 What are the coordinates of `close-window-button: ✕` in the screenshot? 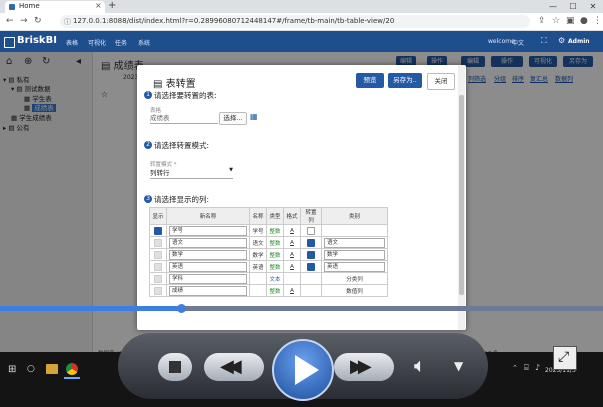 It's located at (593, 6).